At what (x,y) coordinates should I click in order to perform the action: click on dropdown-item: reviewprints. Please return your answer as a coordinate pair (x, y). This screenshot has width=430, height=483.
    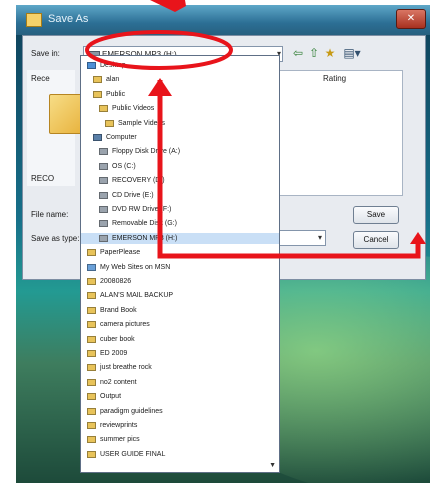
    Looking at the image, I should click on (180, 425).